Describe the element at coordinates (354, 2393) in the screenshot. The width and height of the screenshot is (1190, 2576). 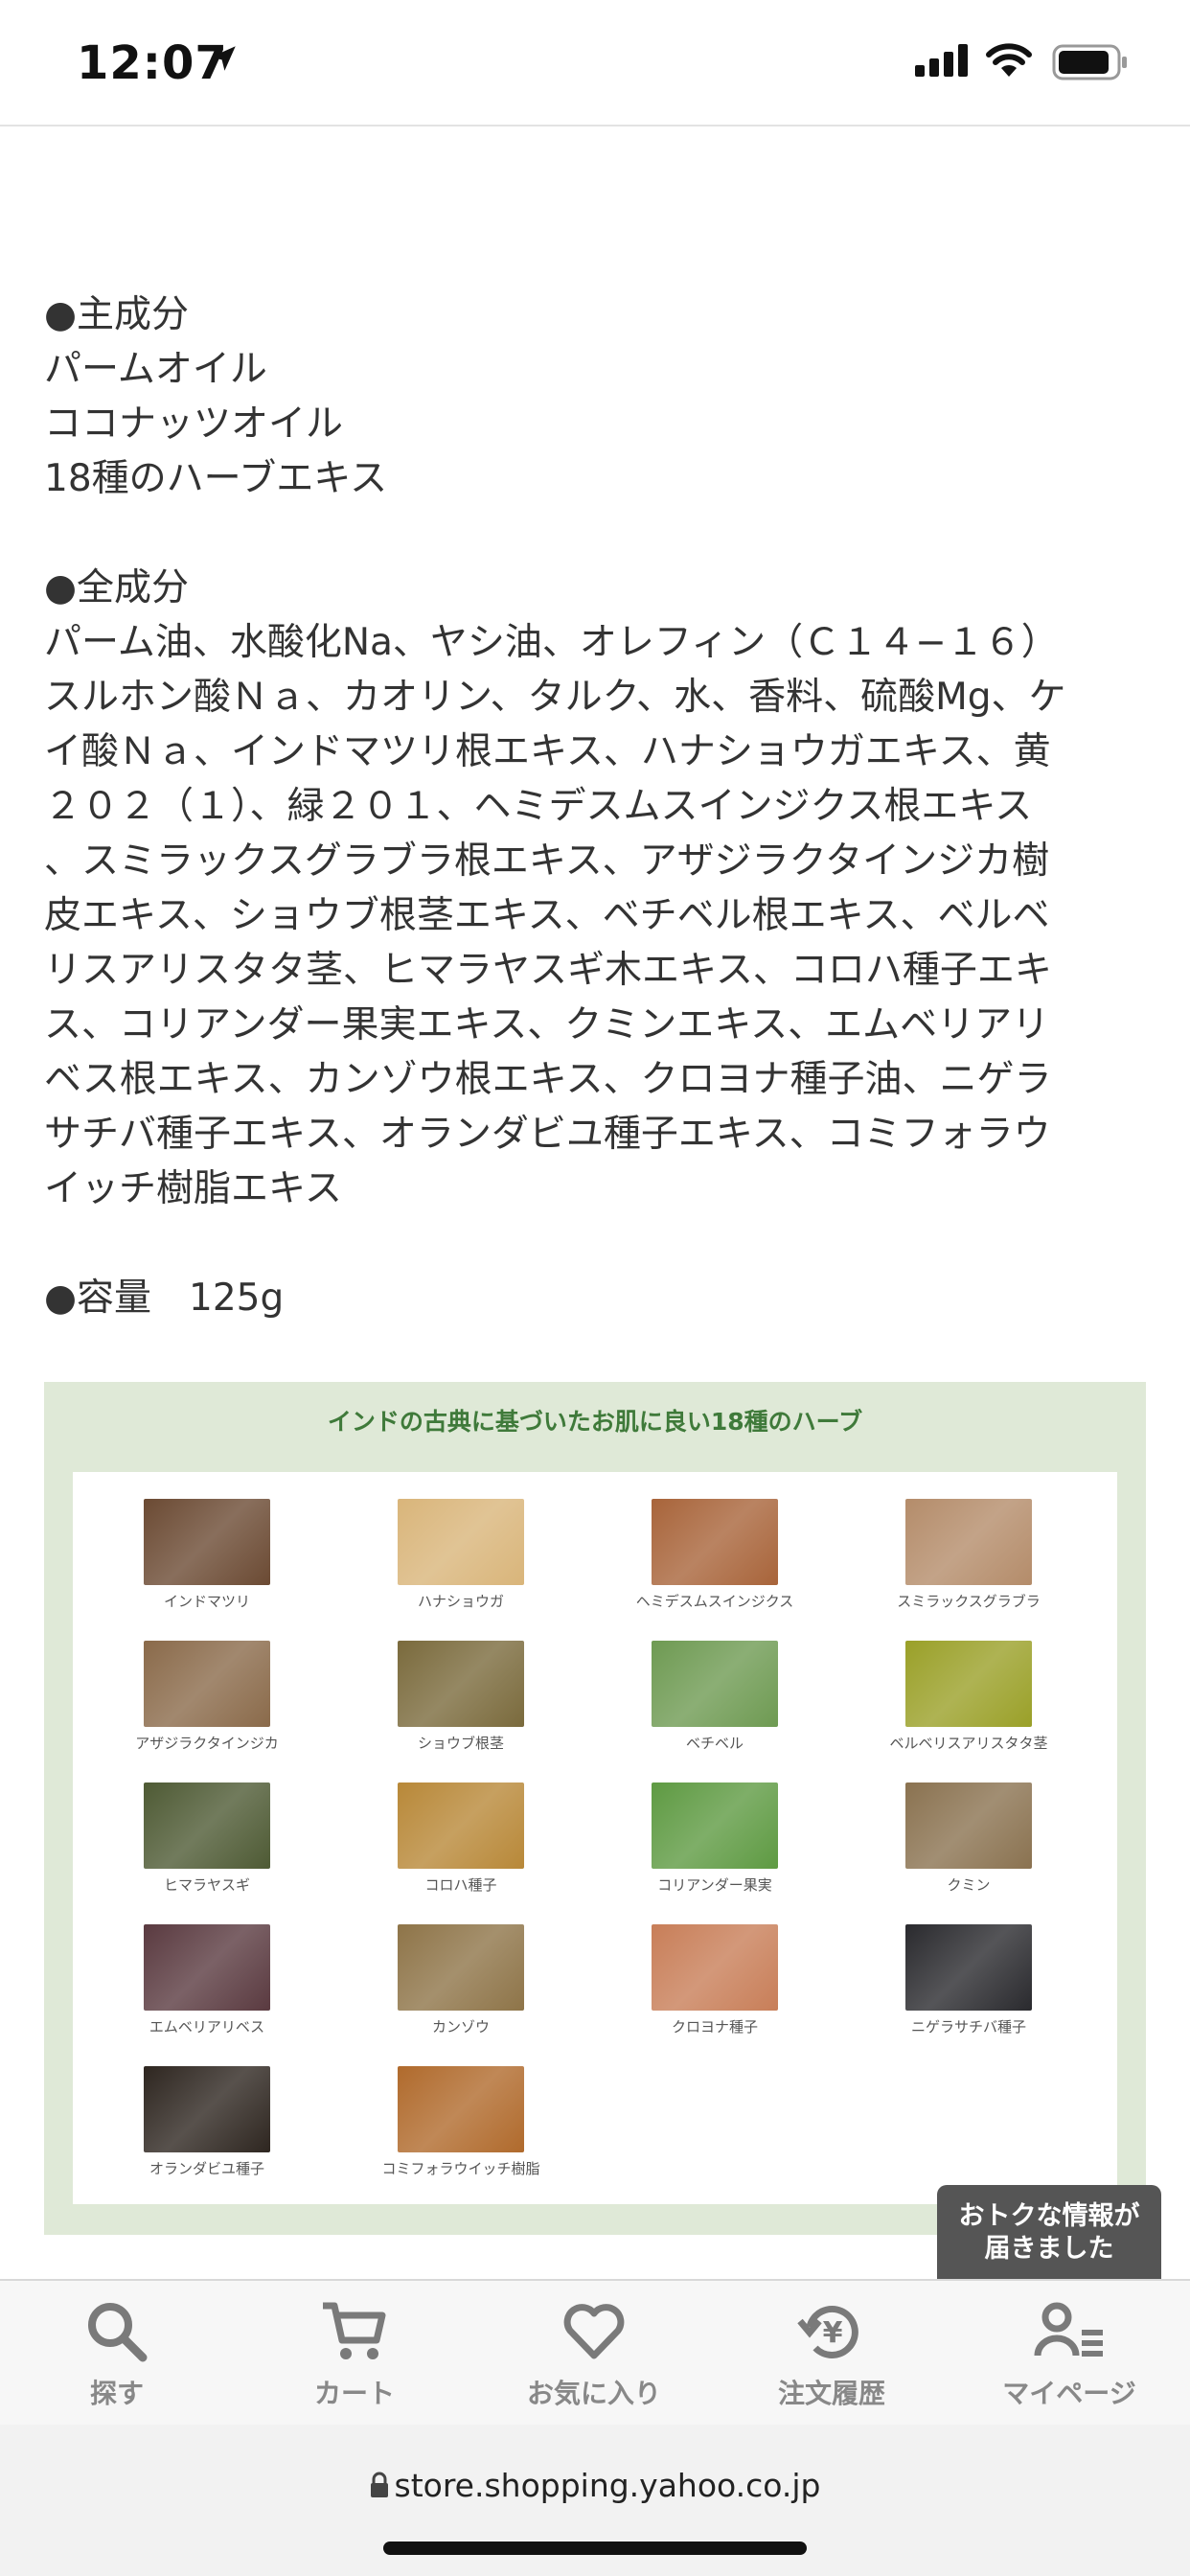
I see `tab-cart-label: カート` at that location.